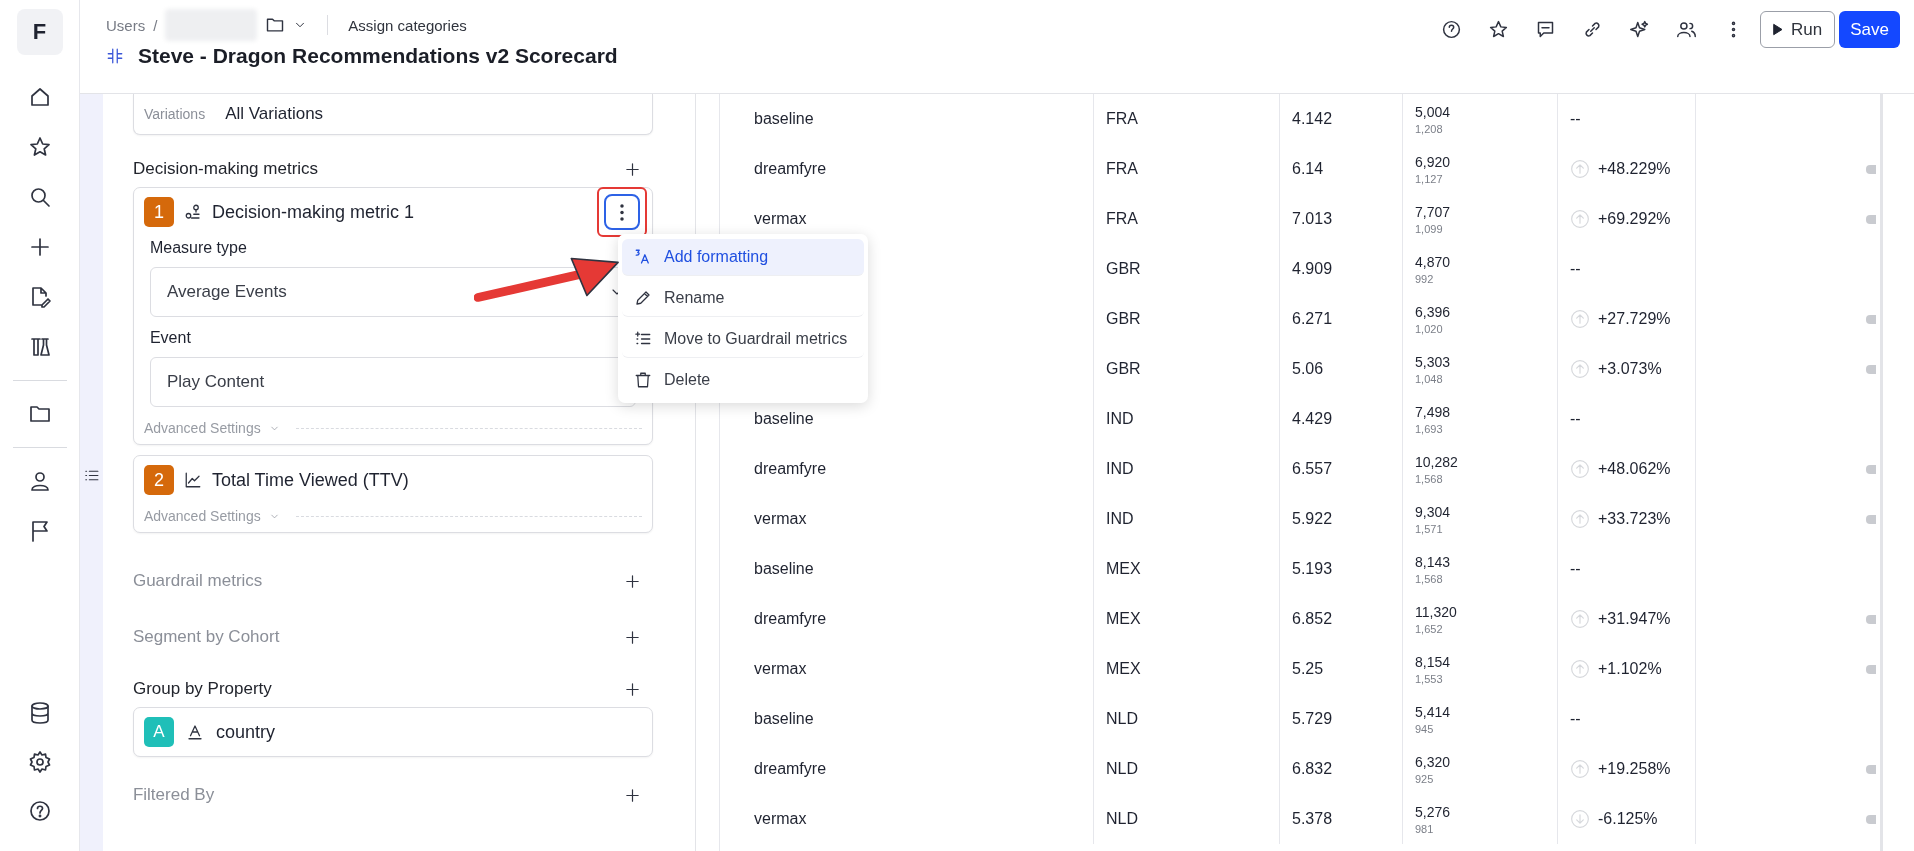  I want to click on metric-name: Total Time Viewed (TTV), so click(310, 480).